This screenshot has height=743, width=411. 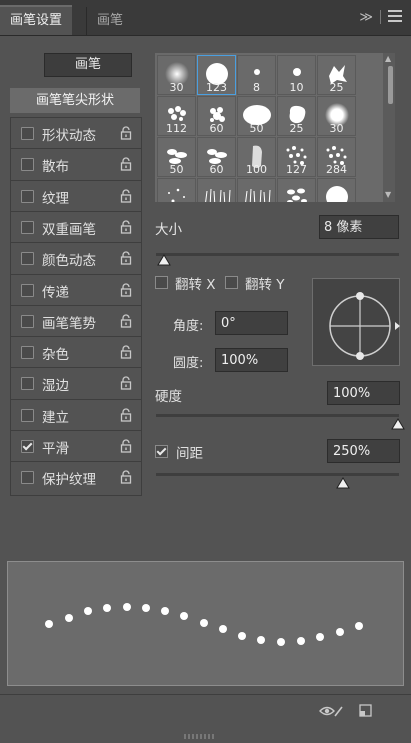 I want to click on option-row: 保护纹理, so click(x=76, y=476).